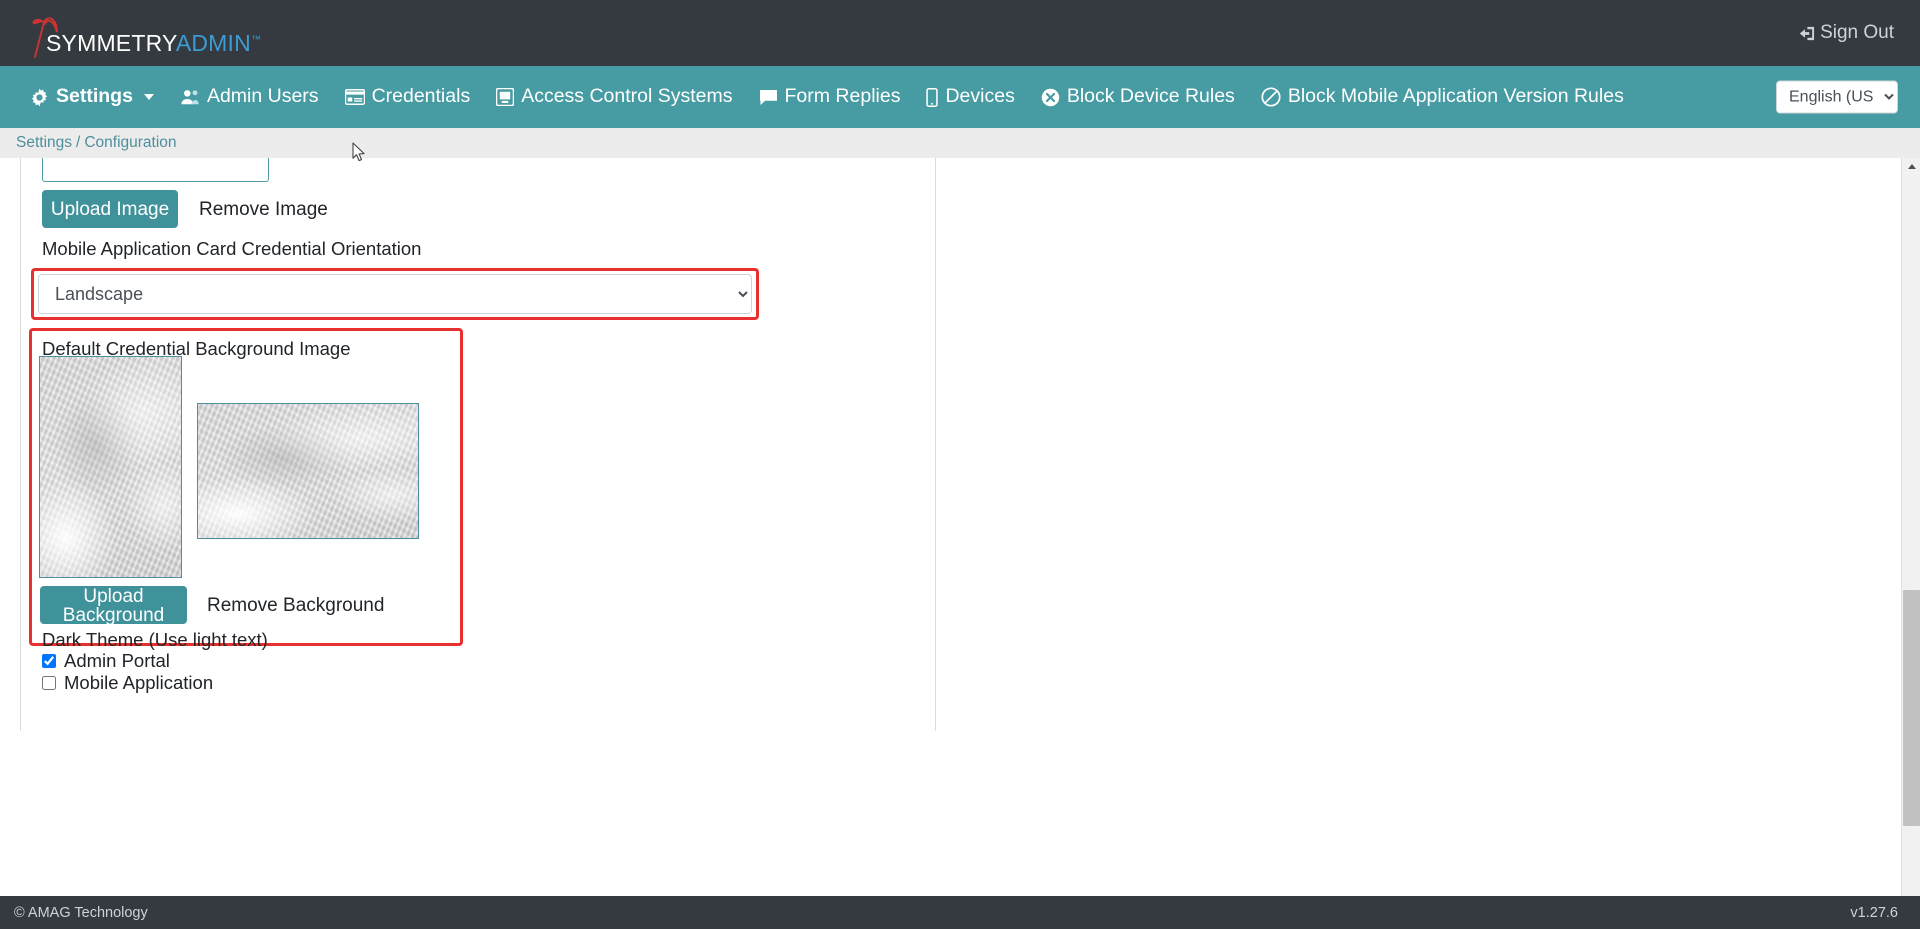 This screenshot has height=929, width=1920. I want to click on remove-image-button: Remove Image, so click(263, 210).